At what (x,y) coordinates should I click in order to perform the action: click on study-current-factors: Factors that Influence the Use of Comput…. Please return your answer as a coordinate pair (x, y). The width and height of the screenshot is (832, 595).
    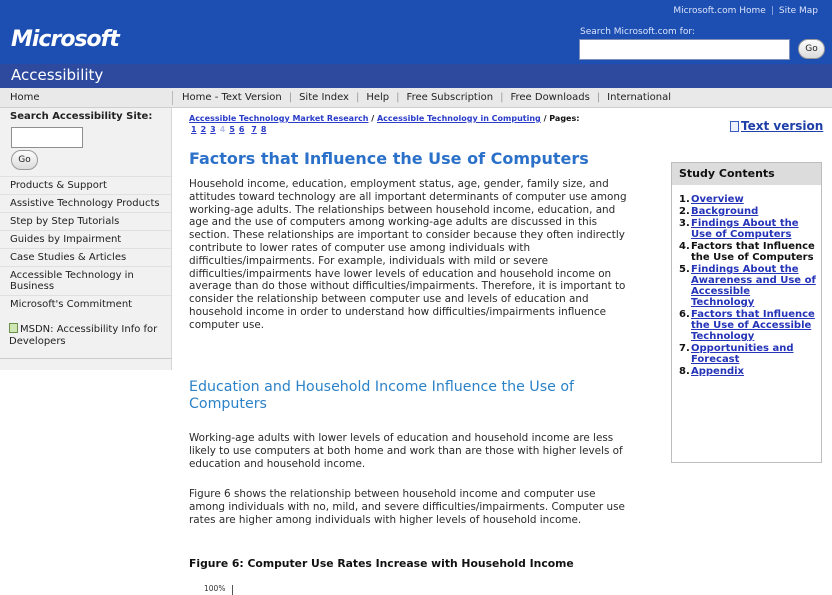
    Looking at the image, I should click on (753, 252).